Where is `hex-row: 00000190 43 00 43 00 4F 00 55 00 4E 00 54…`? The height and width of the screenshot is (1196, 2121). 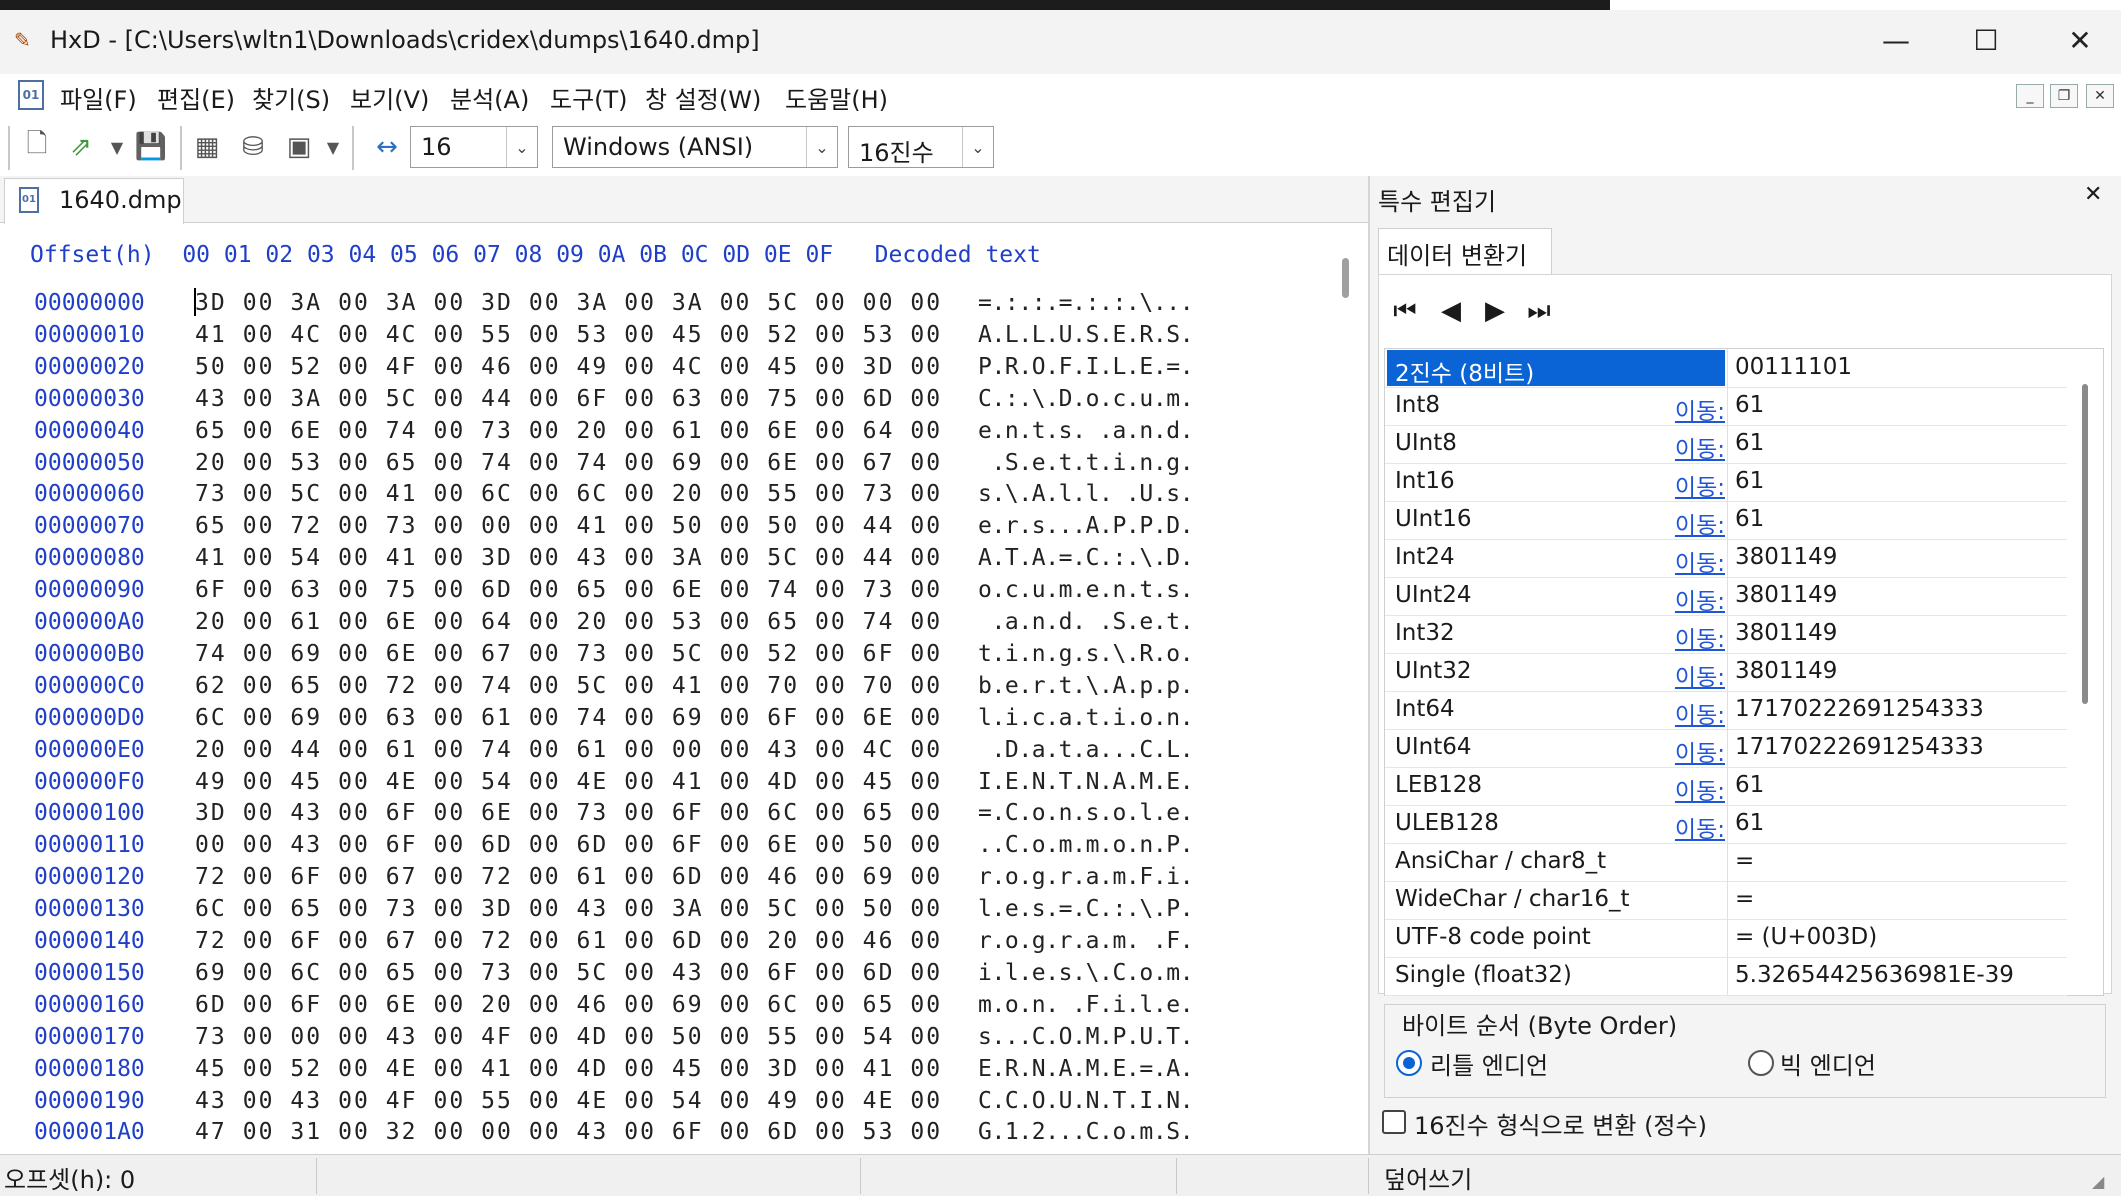
hex-row: 00000190 43 00 43 00 4F 00 55 00 4E 00 54… is located at coordinates (665, 1103).